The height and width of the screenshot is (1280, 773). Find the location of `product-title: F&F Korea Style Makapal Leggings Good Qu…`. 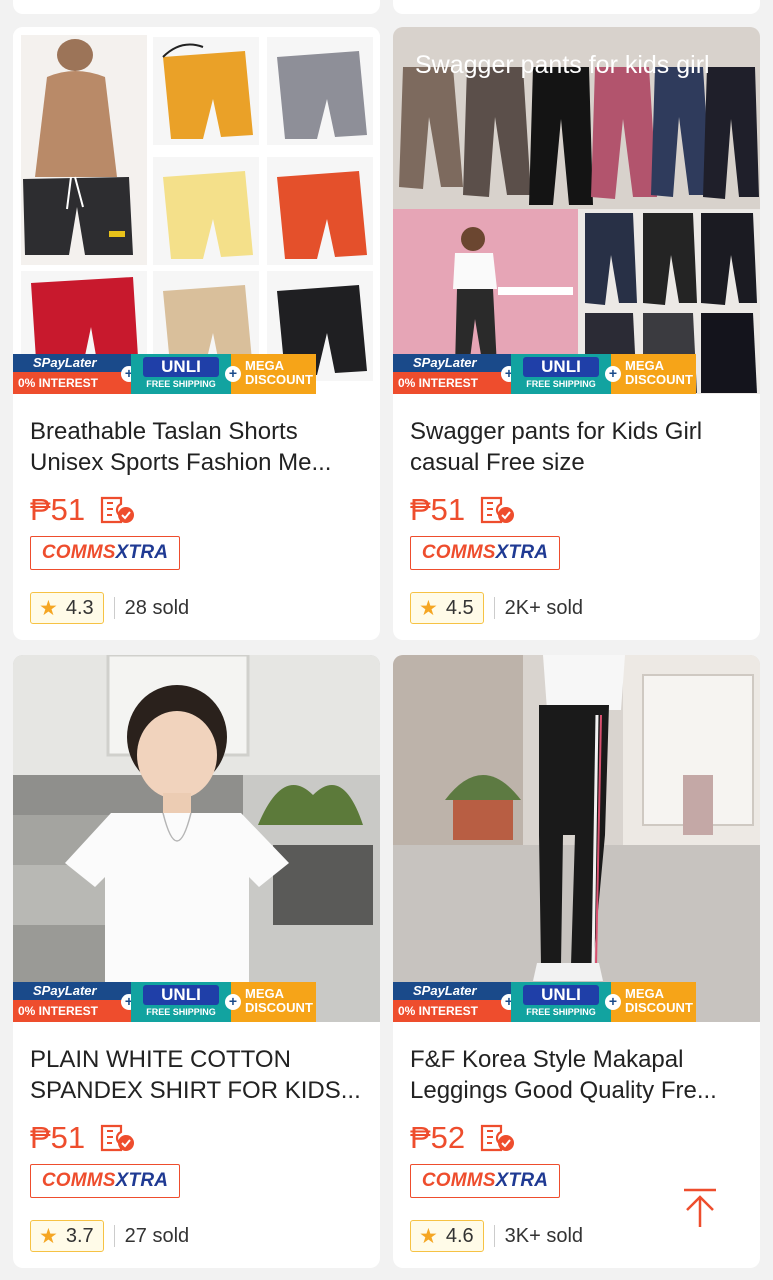

product-title: F&F Korea Style Makapal Leggings Good Qu… is located at coordinates (577, 1075).